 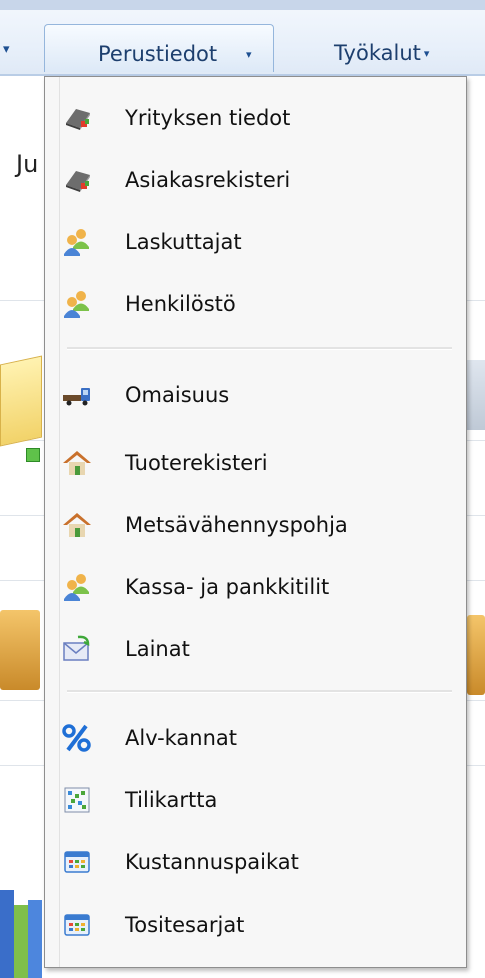 What do you see at coordinates (255, 739) in the screenshot?
I see `menu-item-alv-kannat: Alv-kannat` at bounding box center [255, 739].